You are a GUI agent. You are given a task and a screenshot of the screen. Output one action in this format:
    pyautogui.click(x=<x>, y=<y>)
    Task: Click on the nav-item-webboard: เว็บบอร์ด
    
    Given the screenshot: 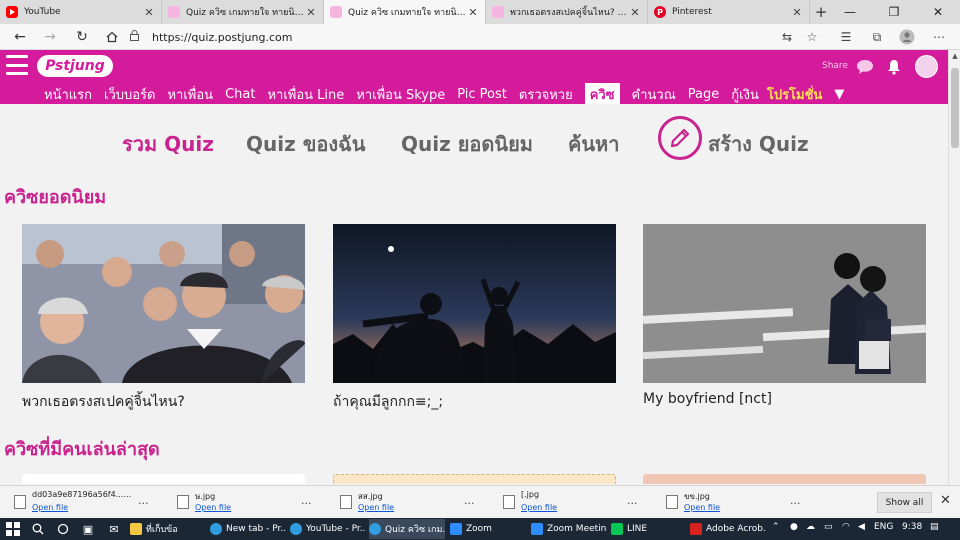 What is the action you would take?
    pyautogui.click(x=129, y=94)
    